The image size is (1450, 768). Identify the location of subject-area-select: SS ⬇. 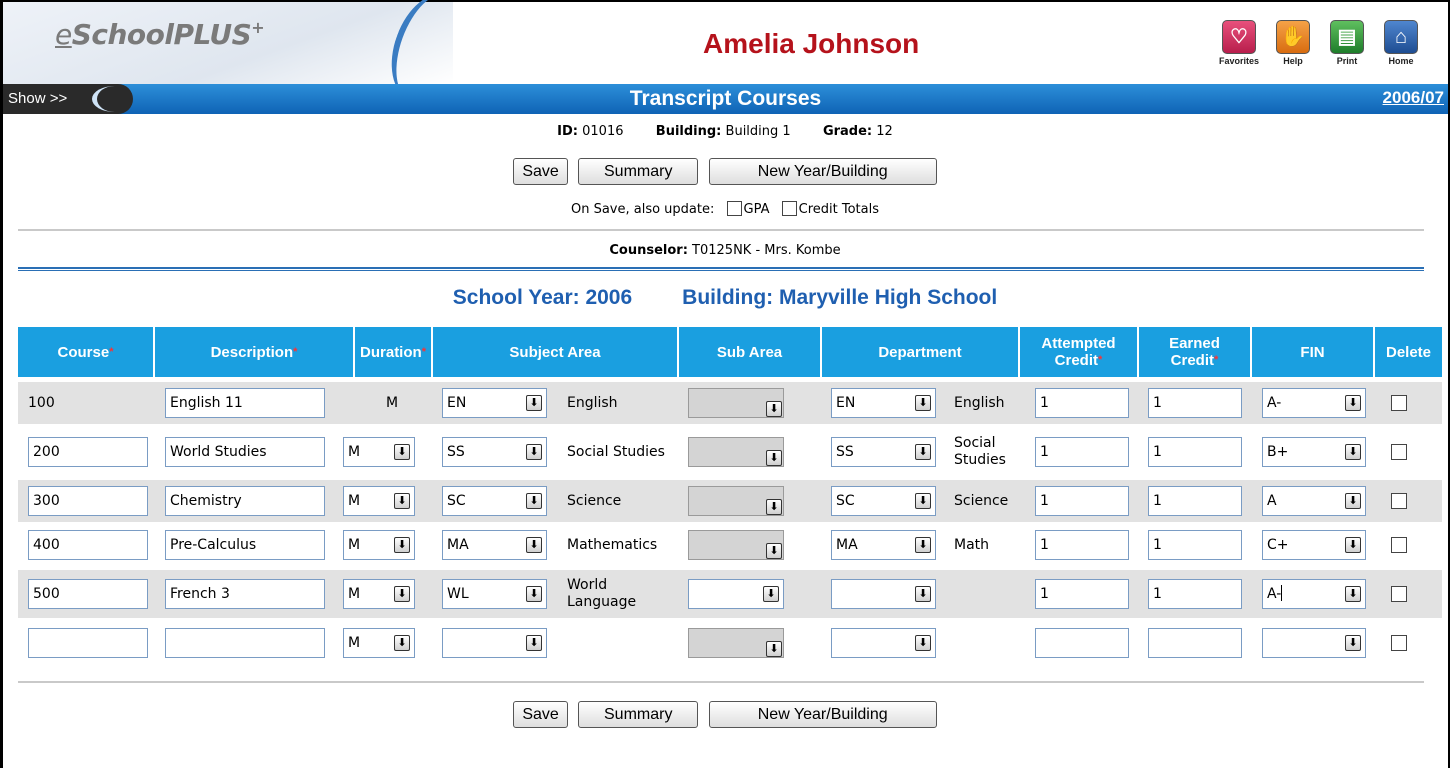
(494, 452).